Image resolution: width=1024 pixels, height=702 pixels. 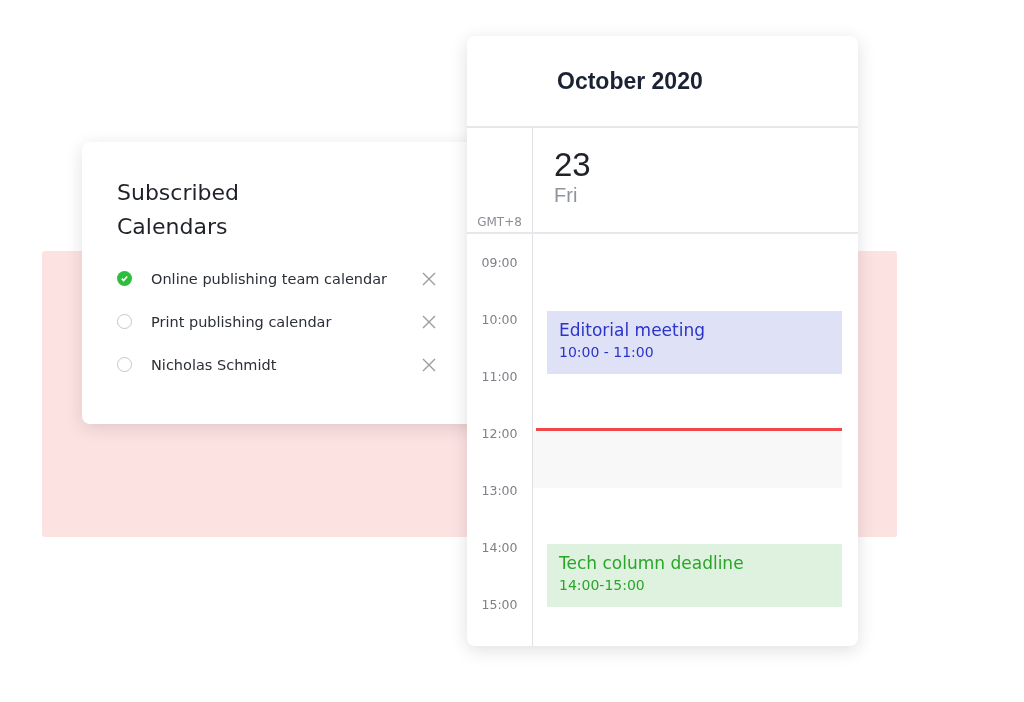 I want to click on calendar-name: Nicholas Schmidt, so click(x=214, y=364).